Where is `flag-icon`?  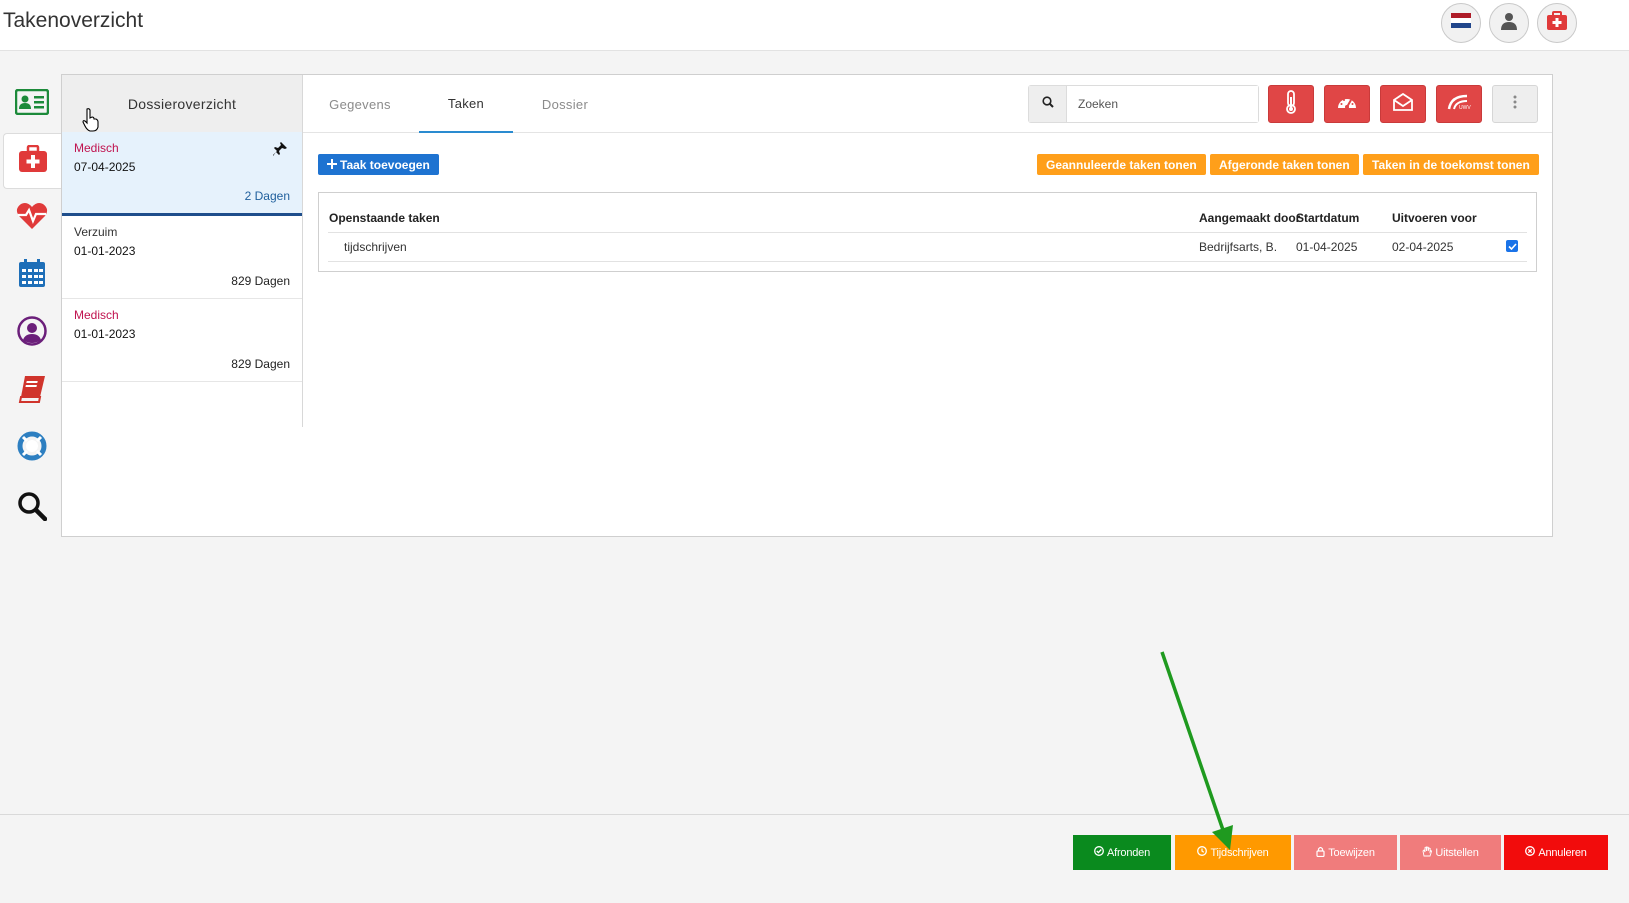 flag-icon is located at coordinates (1461, 23).